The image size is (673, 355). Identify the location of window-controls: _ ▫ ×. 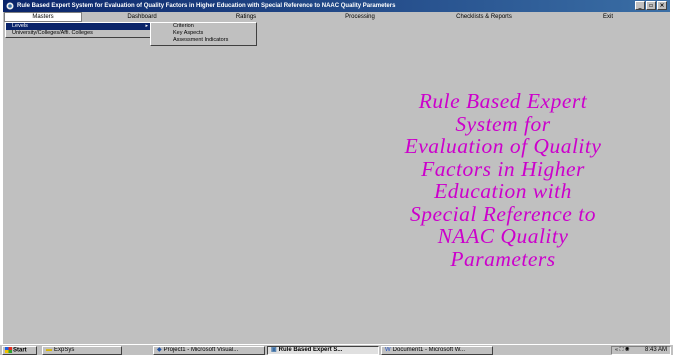
(651, 5).